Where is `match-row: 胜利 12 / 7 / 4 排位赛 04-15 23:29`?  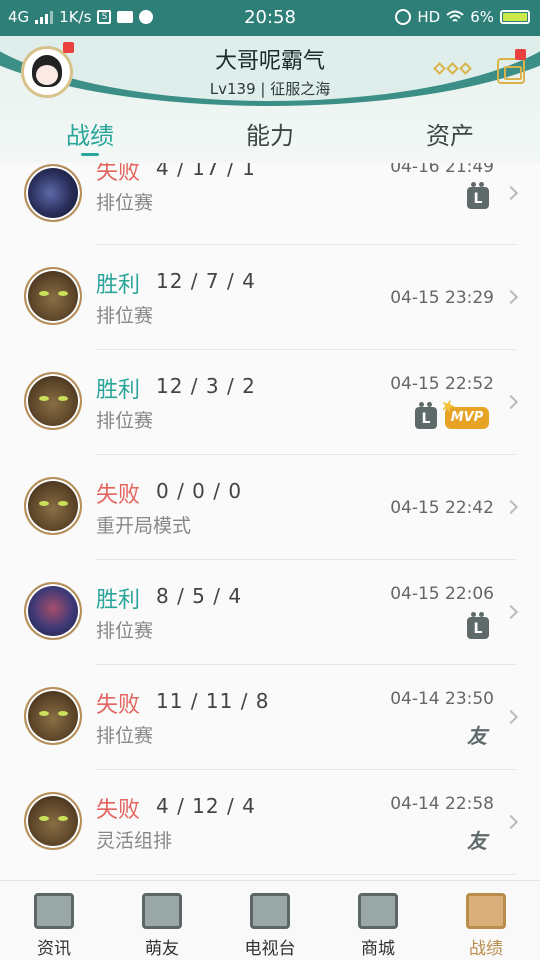 match-row: 胜利 12 / 7 / 4 排位赛 04-15 23:29 is located at coordinates (270, 297).